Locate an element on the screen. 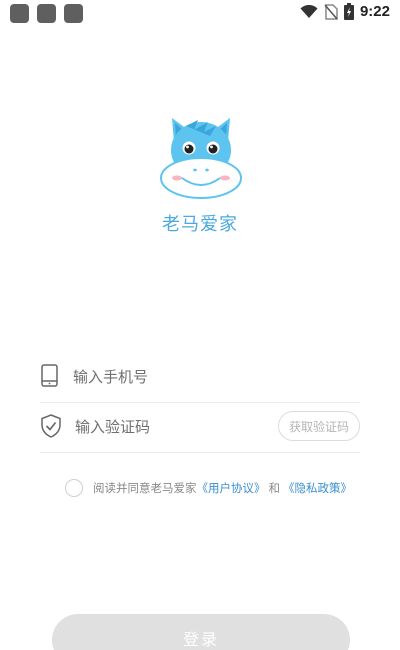 Image resolution: width=400 pixels, height=650 pixels. agreement-row: 阅读并同意老马爱家 《用户协议》 和 《隐私政策》 is located at coordinates (208, 488).